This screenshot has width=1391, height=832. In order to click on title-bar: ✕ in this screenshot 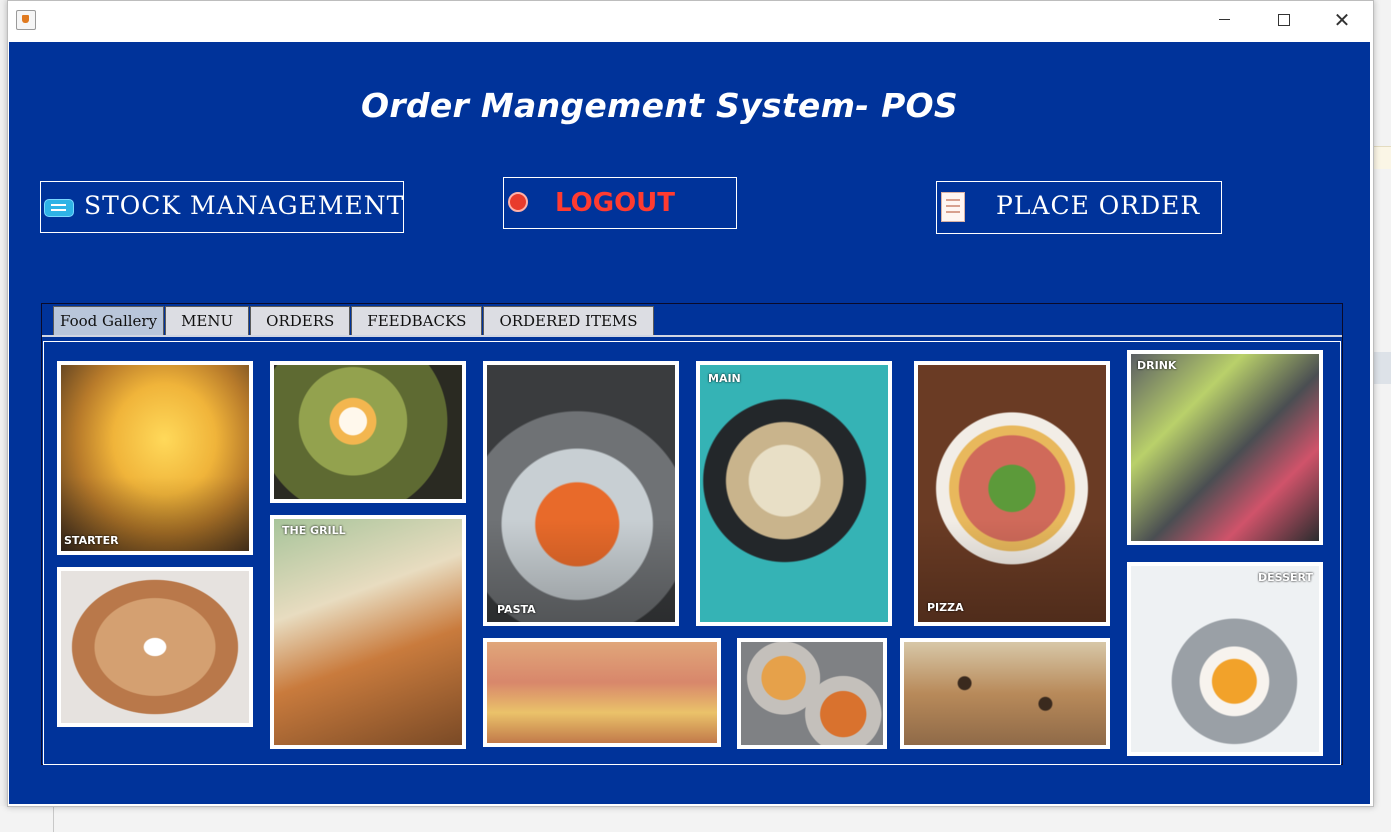, I will do `click(690, 21)`.